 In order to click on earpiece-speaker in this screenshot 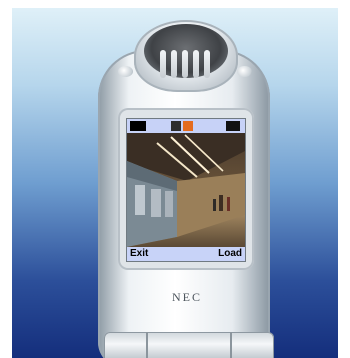, I will do `click(186, 51)`.